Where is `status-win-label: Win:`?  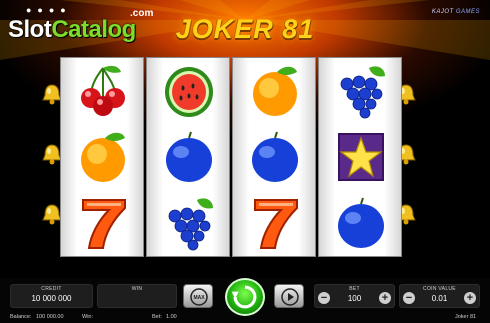 status-win-label: Win: is located at coordinates (87, 317).